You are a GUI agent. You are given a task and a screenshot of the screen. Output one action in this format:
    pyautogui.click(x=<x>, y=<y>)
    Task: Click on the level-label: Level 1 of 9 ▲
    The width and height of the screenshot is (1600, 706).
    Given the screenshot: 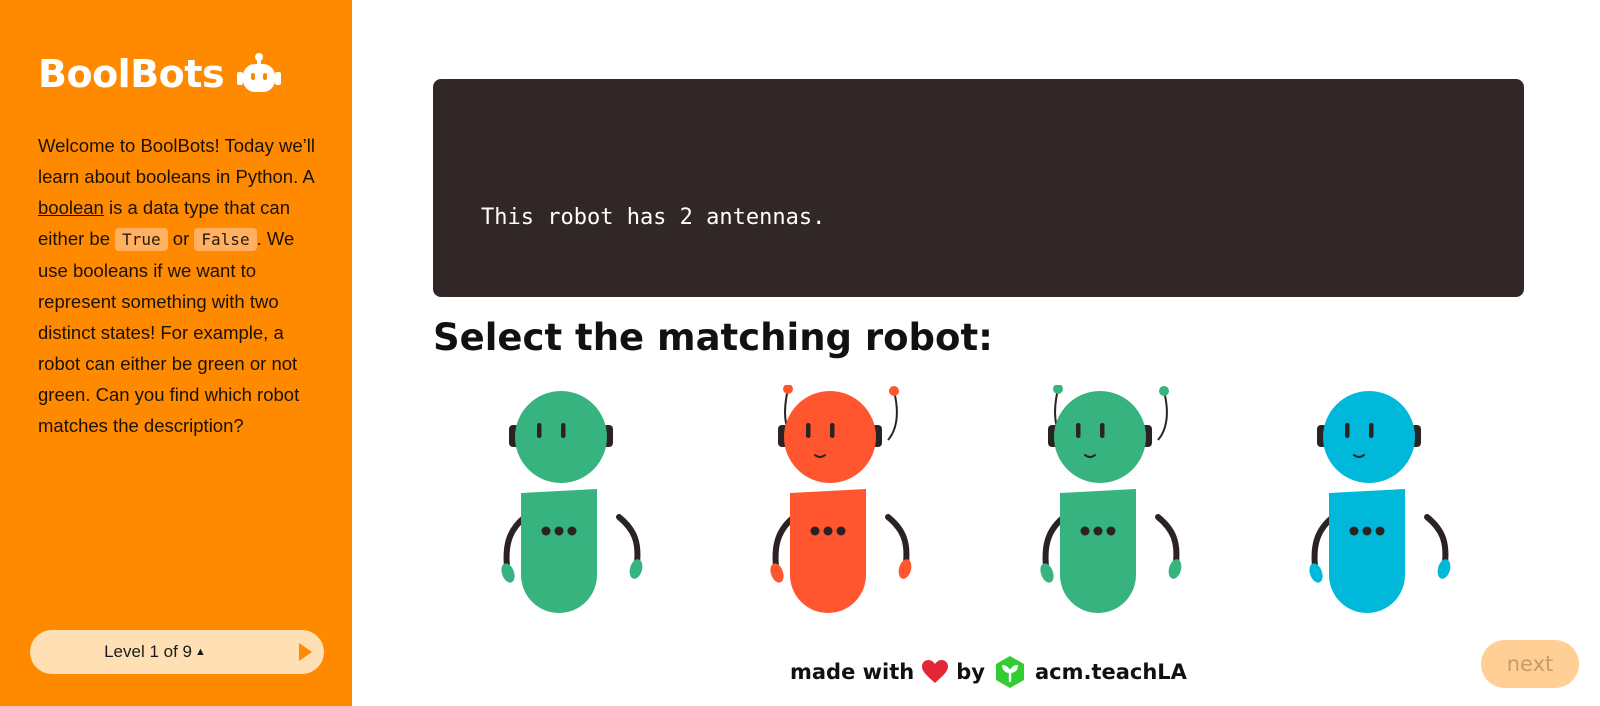 What is the action you would take?
    pyautogui.click(x=155, y=652)
    